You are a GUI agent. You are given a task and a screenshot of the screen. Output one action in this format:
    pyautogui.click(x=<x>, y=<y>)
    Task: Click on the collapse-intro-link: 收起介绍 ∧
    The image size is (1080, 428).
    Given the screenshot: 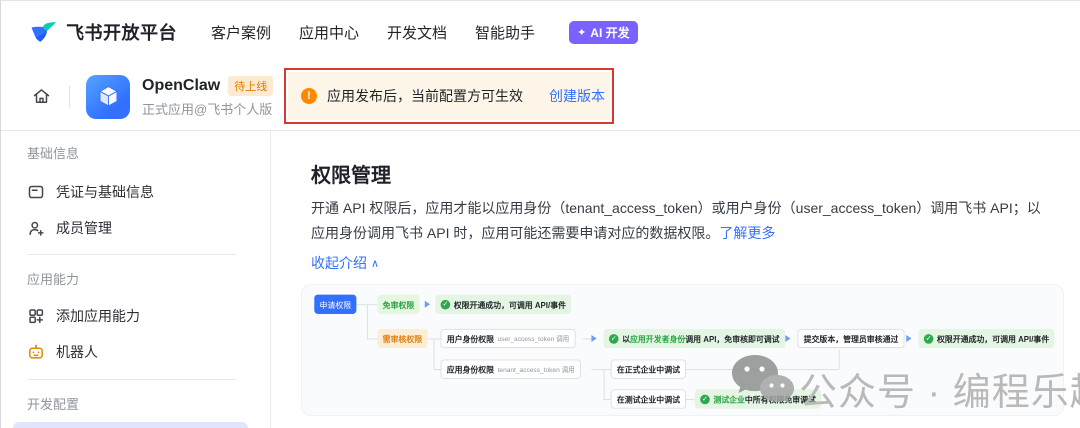 What is the action you would take?
    pyautogui.click(x=695, y=263)
    